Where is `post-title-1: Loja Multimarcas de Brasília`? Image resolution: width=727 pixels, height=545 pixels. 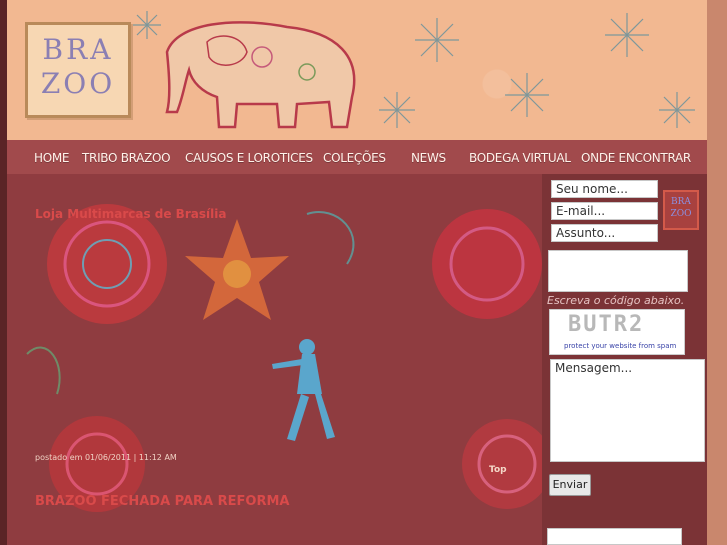 post-title-1: Loja Multimarcas de Brasília is located at coordinates (130, 214).